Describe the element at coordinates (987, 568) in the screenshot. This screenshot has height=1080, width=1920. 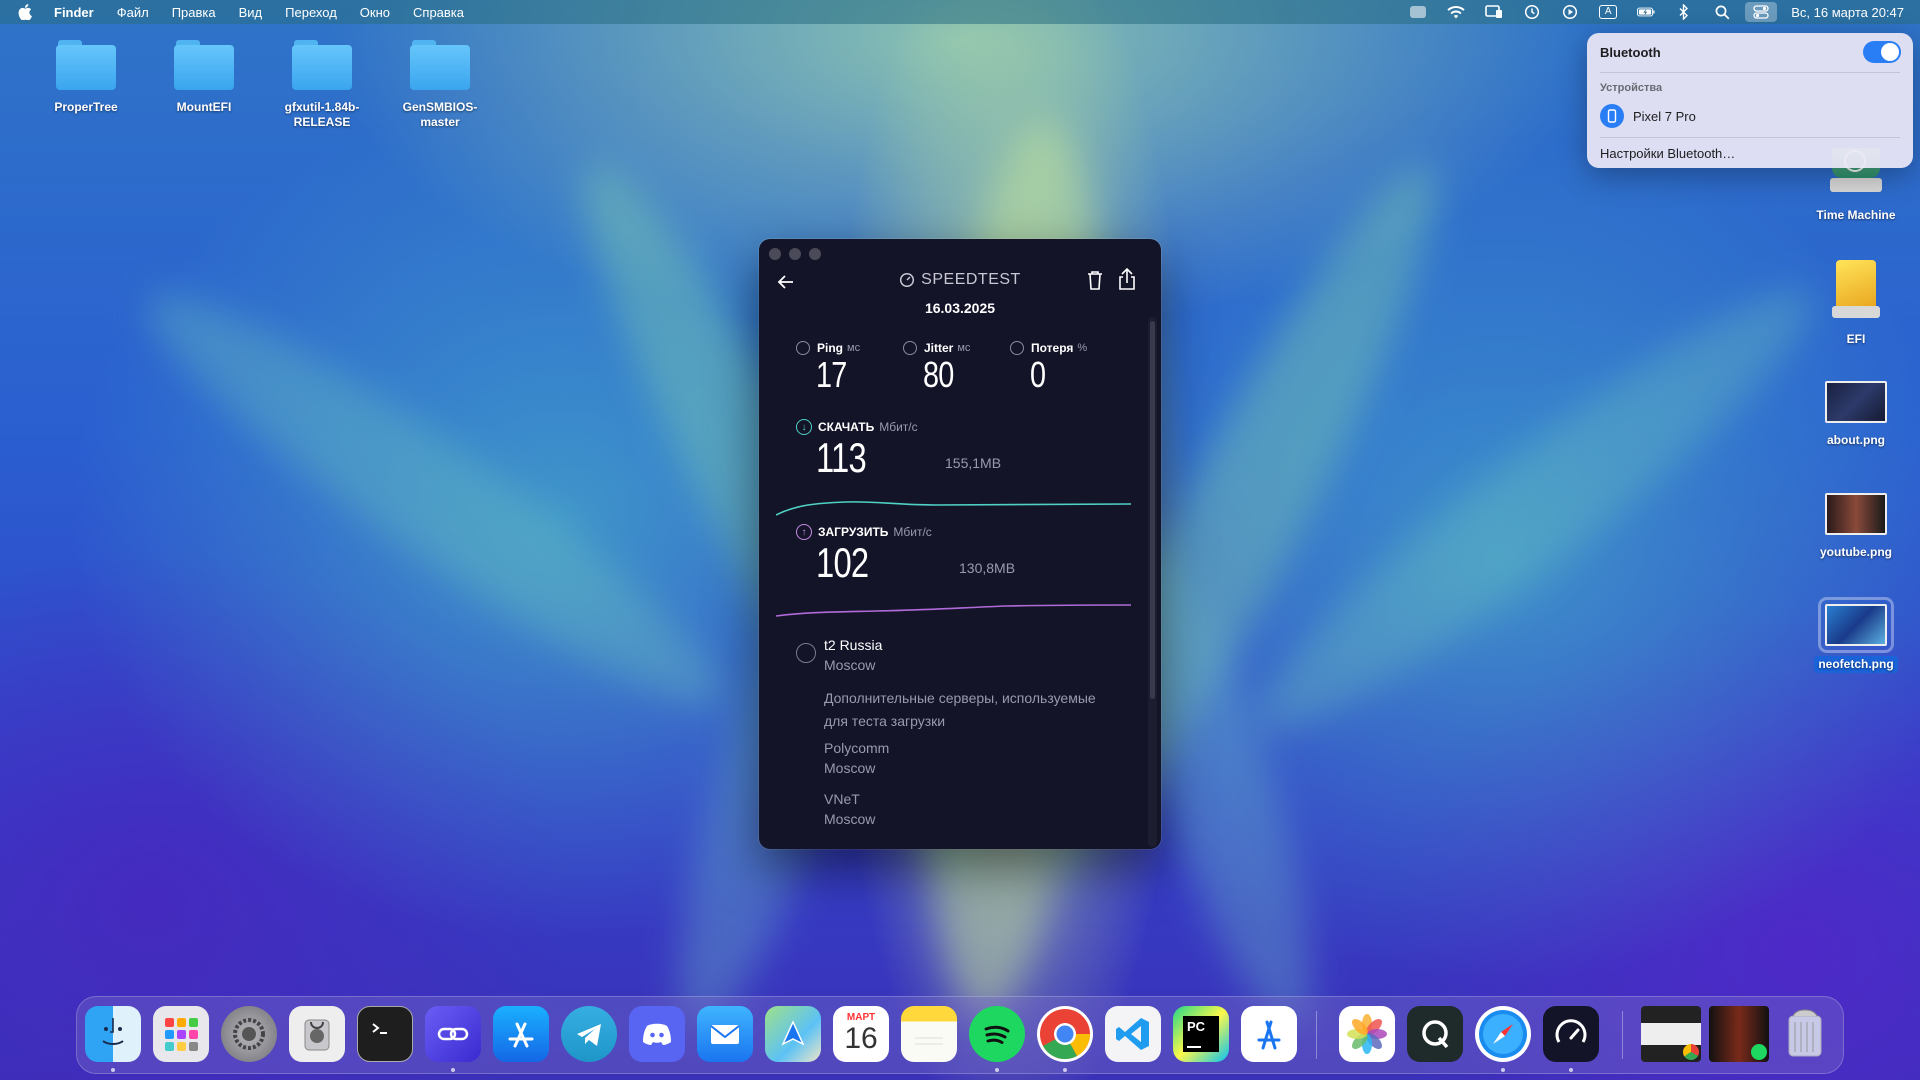
I see `upload-size: 130,8MB` at that location.